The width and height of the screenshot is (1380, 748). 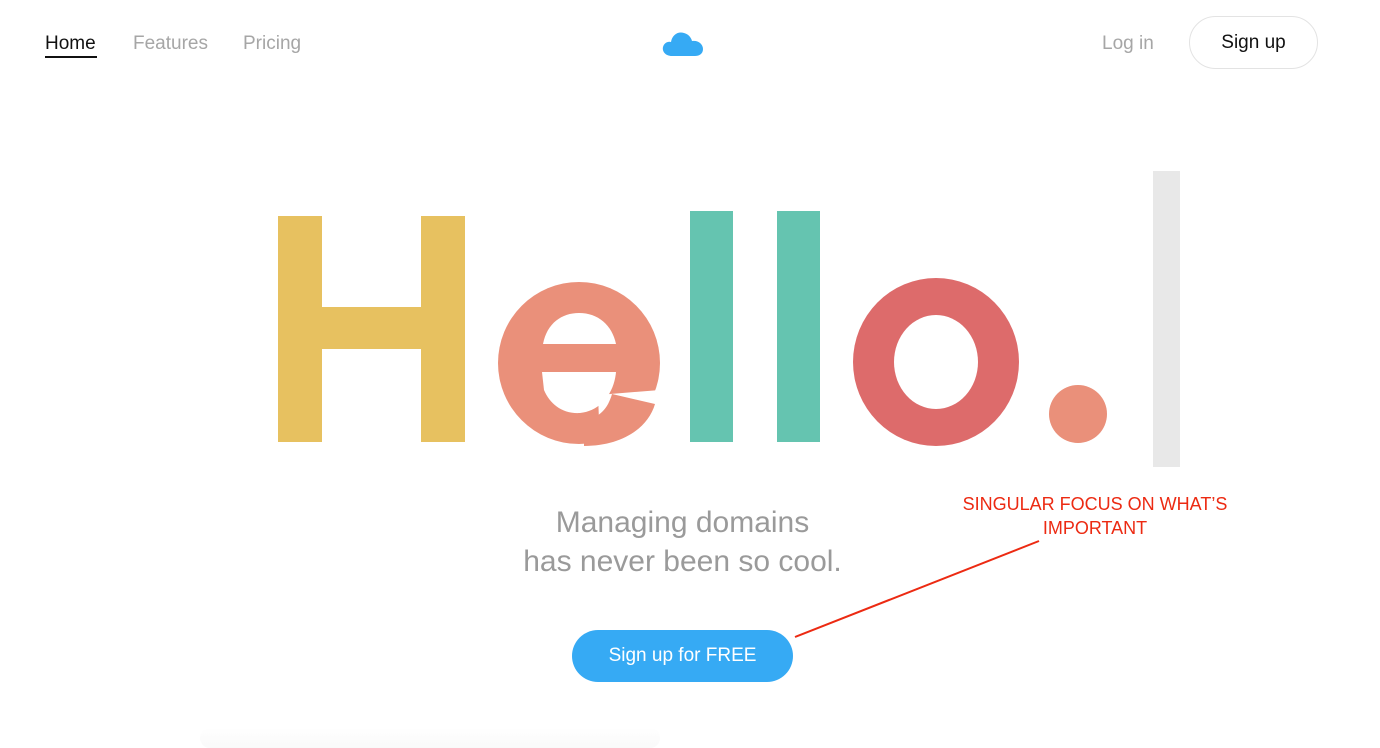 What do you see at coordinates (371, 329) in the screenshot?
I see `headline-letter-h` at bounding box center [371, 329].